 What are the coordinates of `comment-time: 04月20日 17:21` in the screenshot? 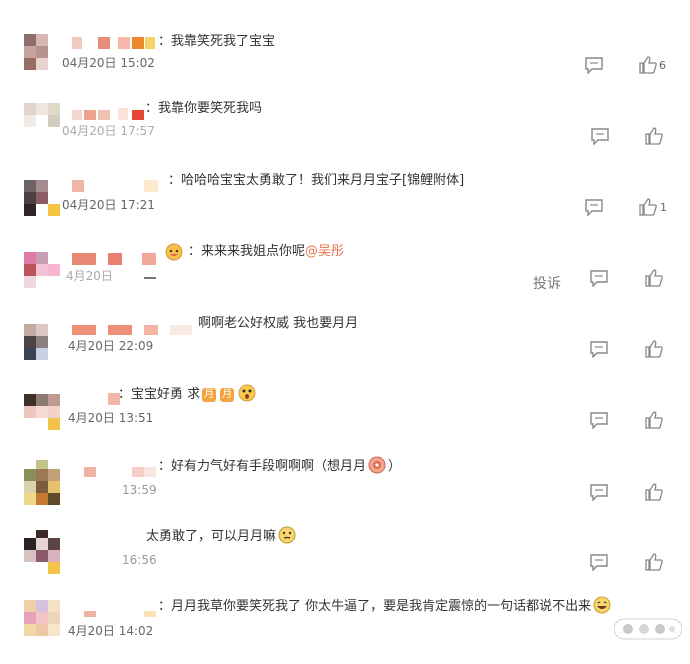 It's located at (108, 205).